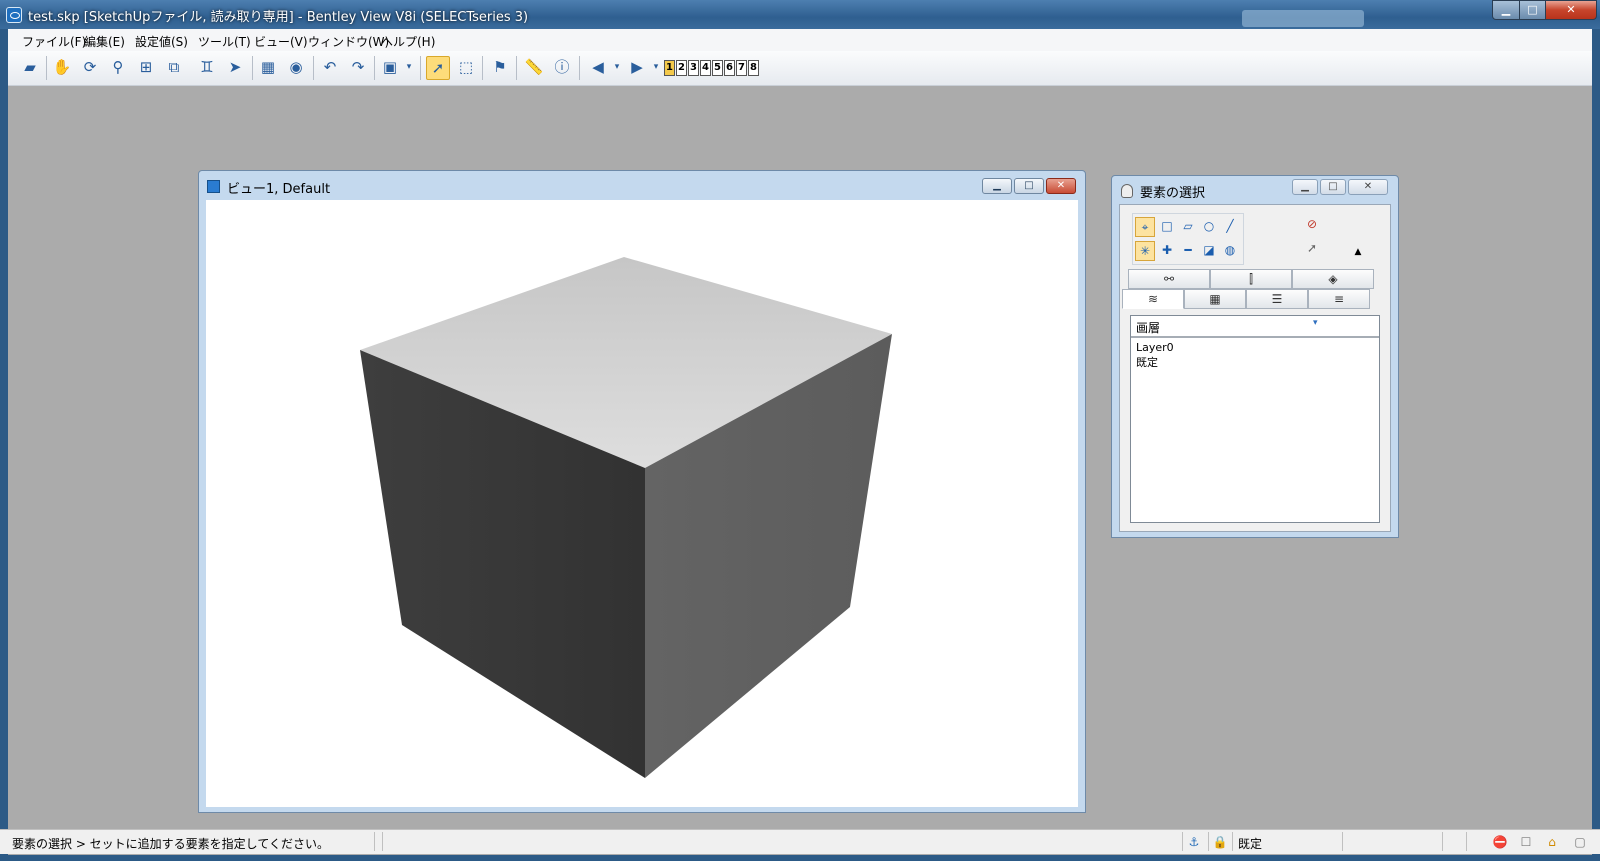 Image resolution: width=1600 pixels, height=861 pixels. I want to click on view-window-icon, so click(213, 186).